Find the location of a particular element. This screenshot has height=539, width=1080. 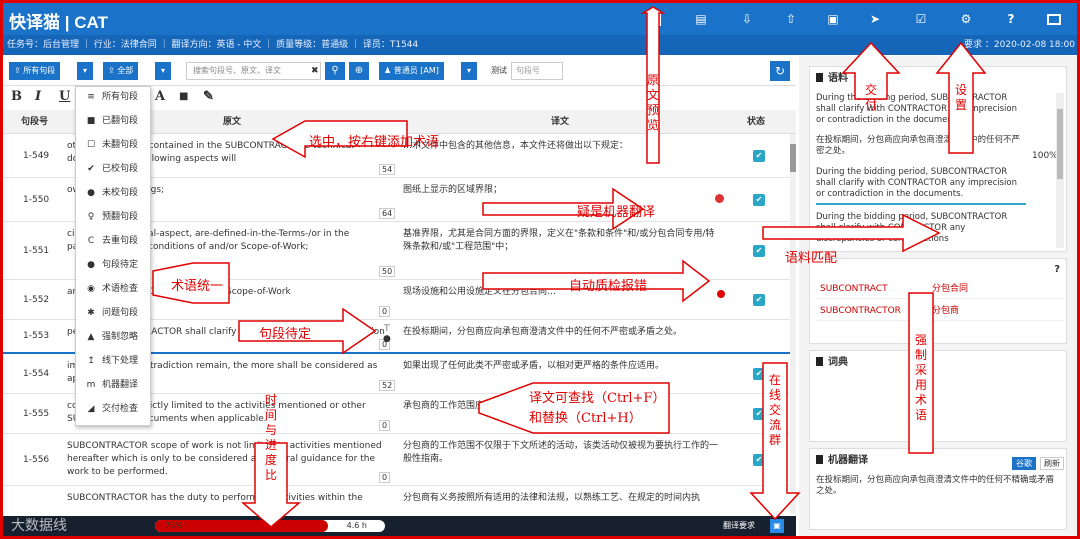

annotation: 原文预览 is located at coordinates (652, 102).